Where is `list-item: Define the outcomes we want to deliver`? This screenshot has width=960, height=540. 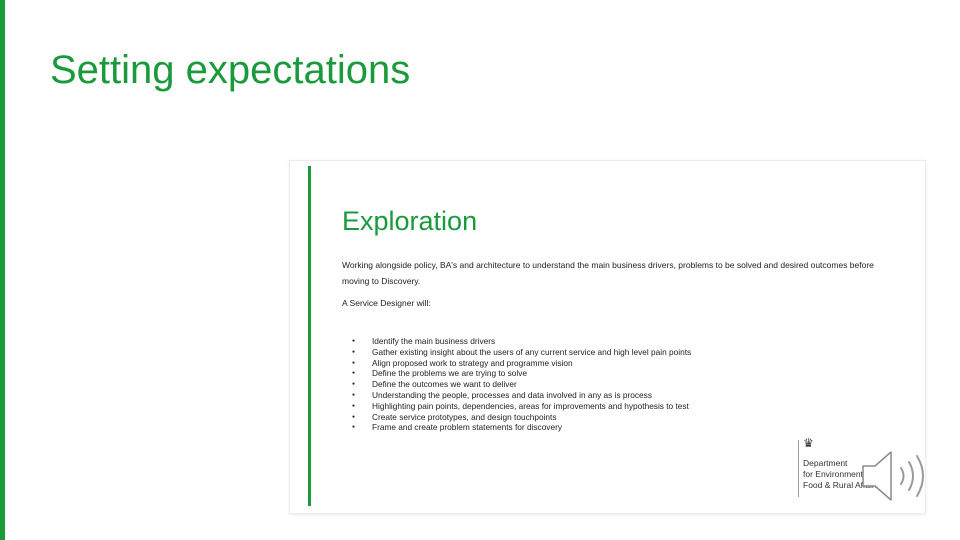 list-item: Define the outcomes we want to deliver is located at coordinates (516, 384).